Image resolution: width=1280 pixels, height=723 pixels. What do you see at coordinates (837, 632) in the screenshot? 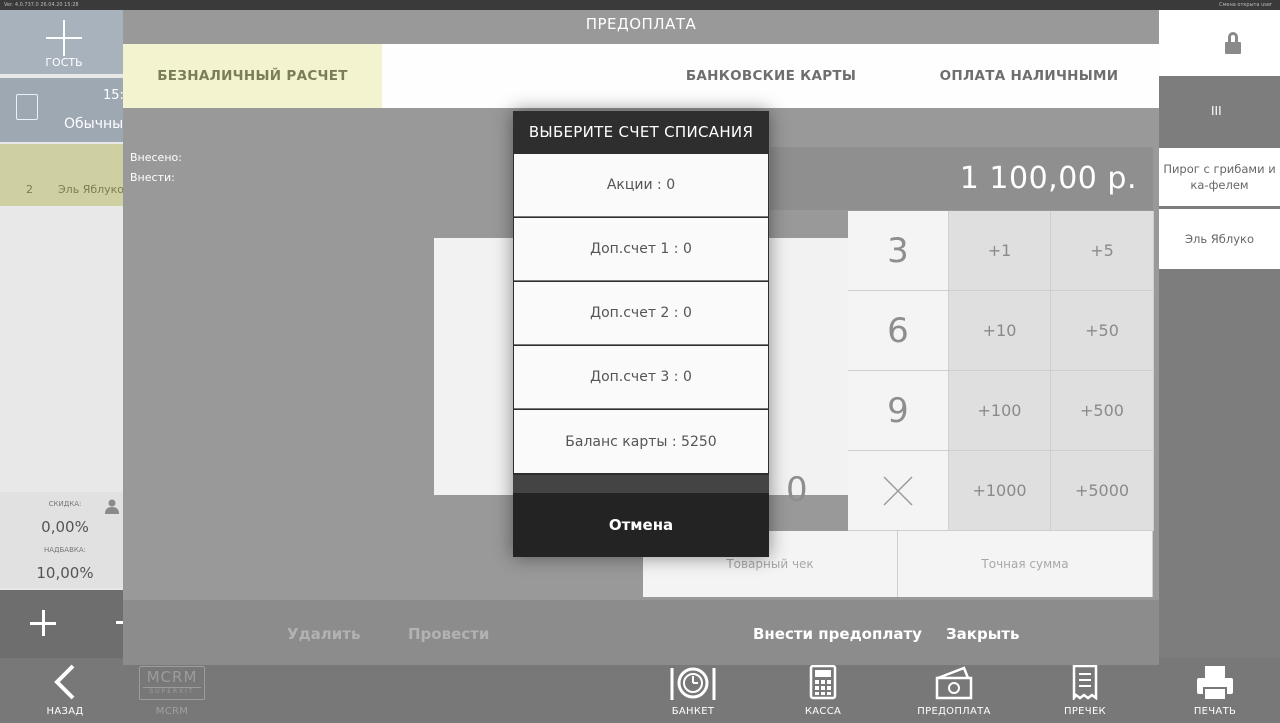
I see `make-prepayment-button: Внести предоплату` at bounding box center [837, 632].